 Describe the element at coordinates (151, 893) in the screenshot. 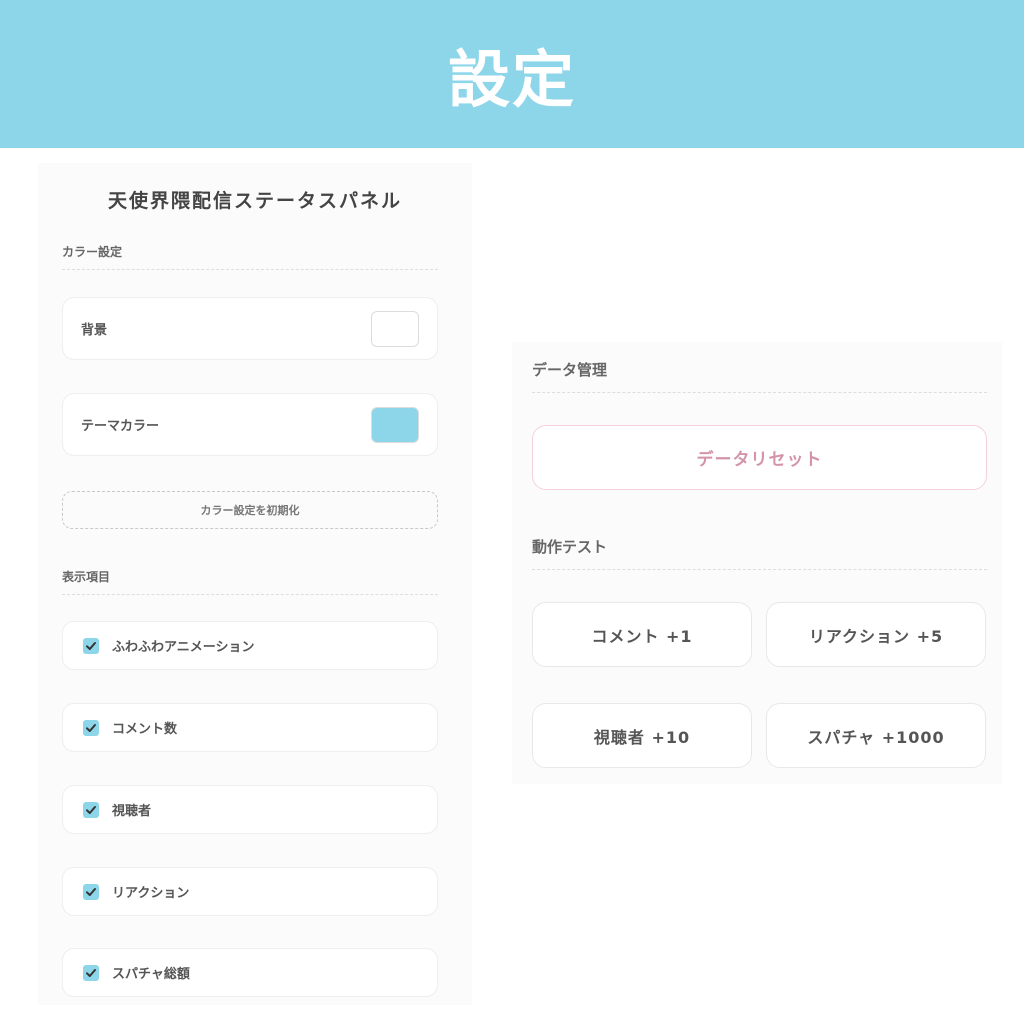

I see `display-item-label: リアクション` at that location.